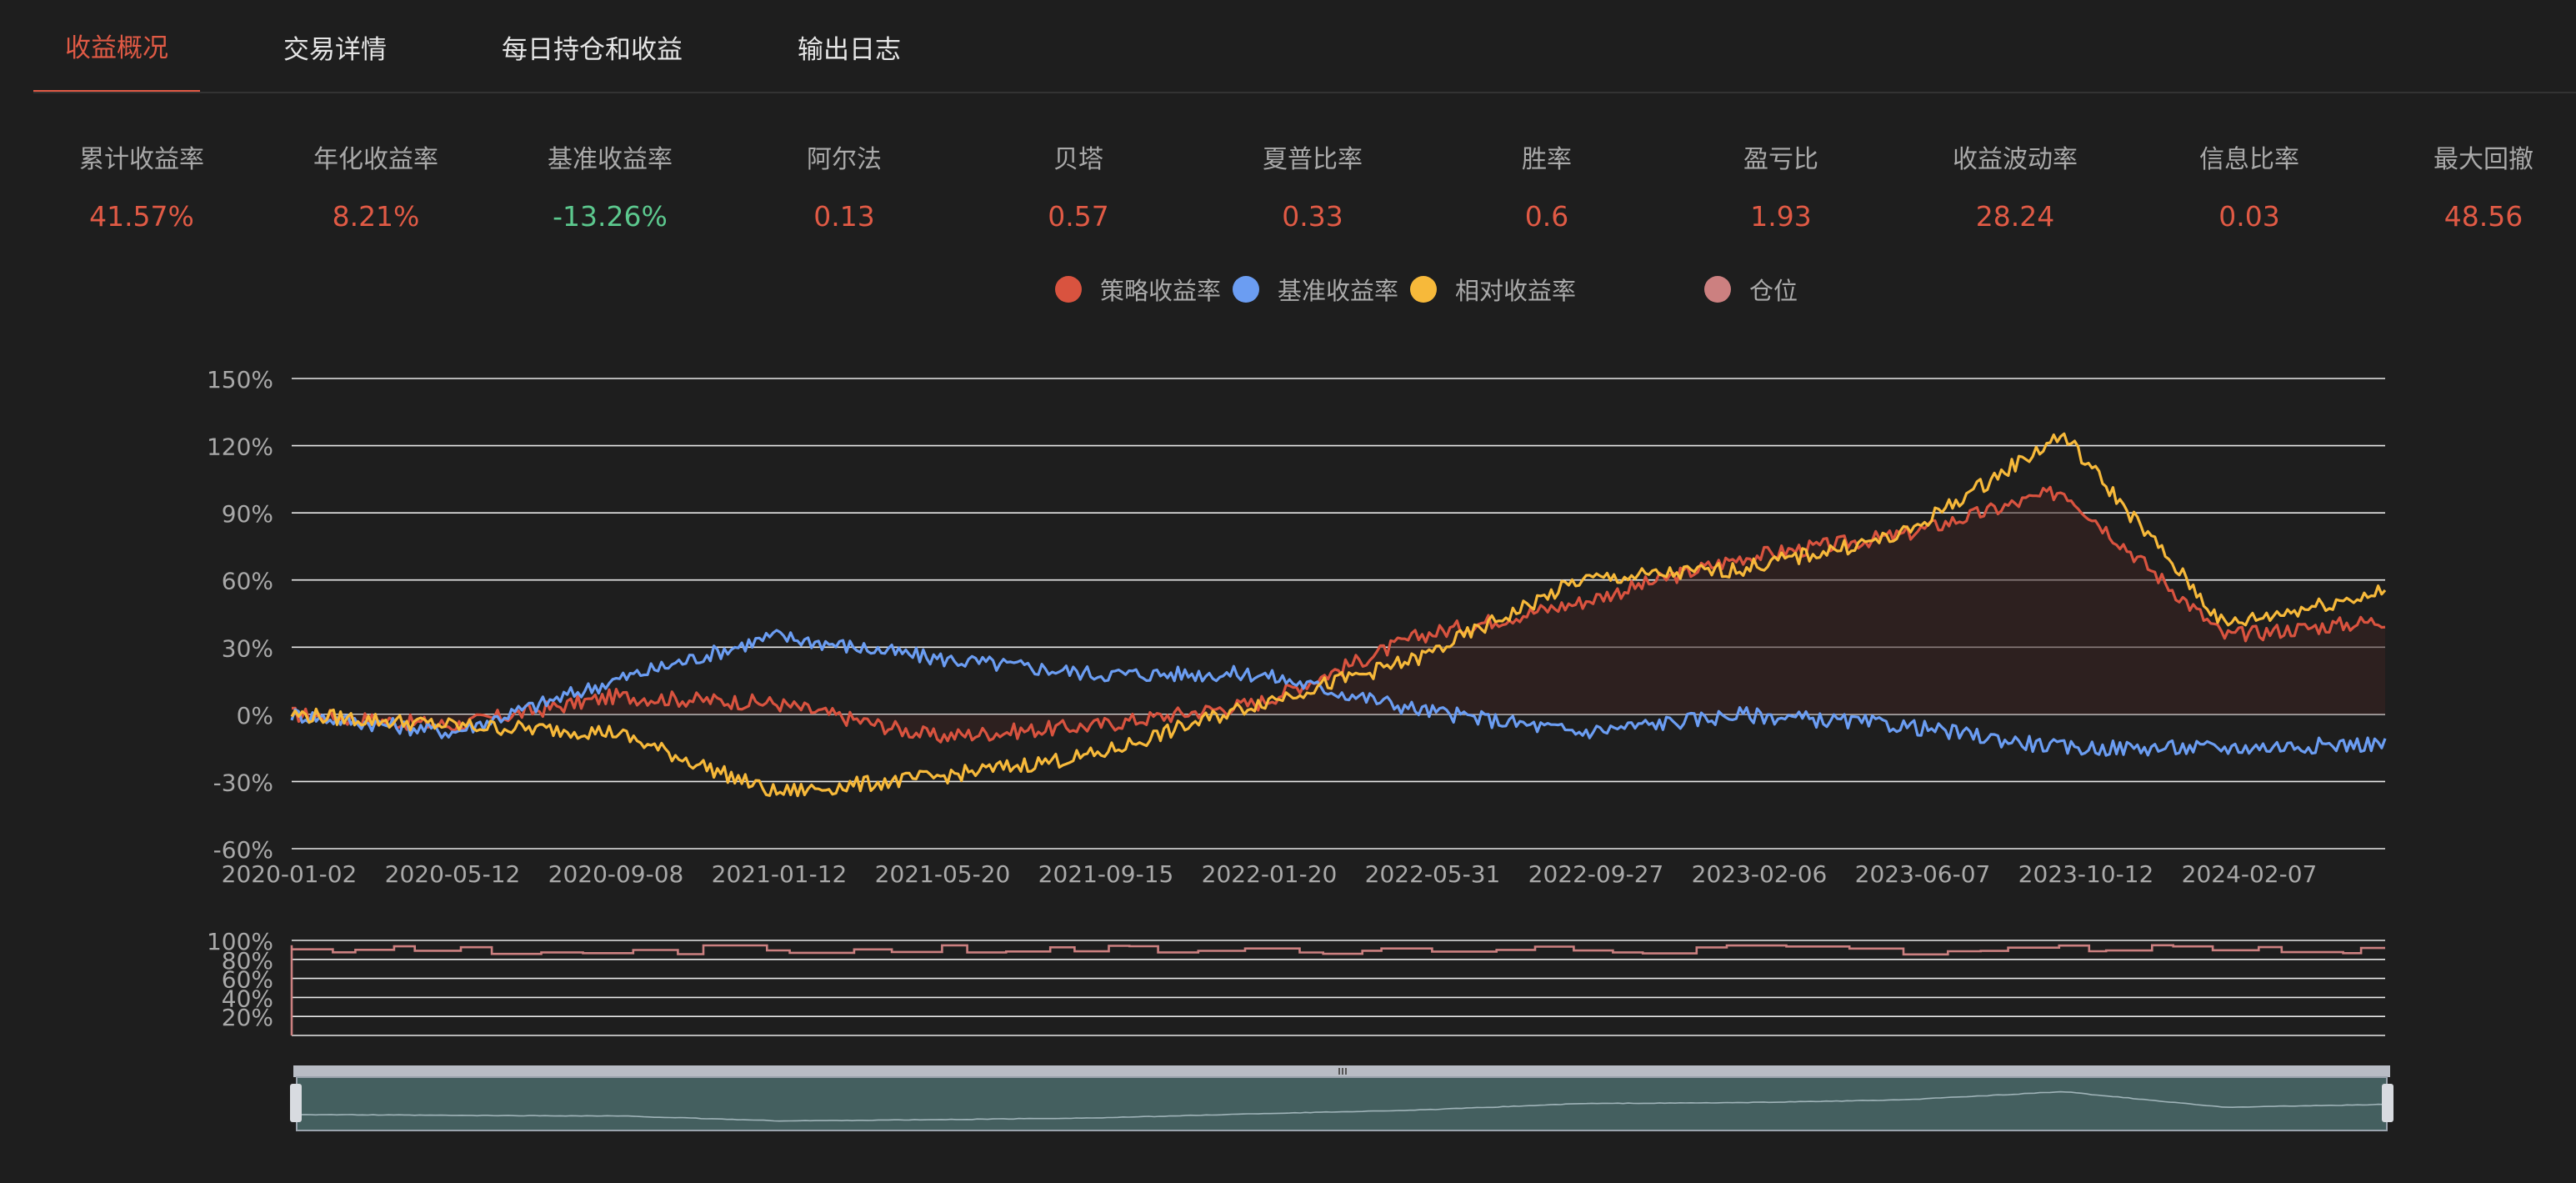  Describe the element at coordinates (849, 46) in the screenshot. I see `tab-output-log: 输出日志` at that location.